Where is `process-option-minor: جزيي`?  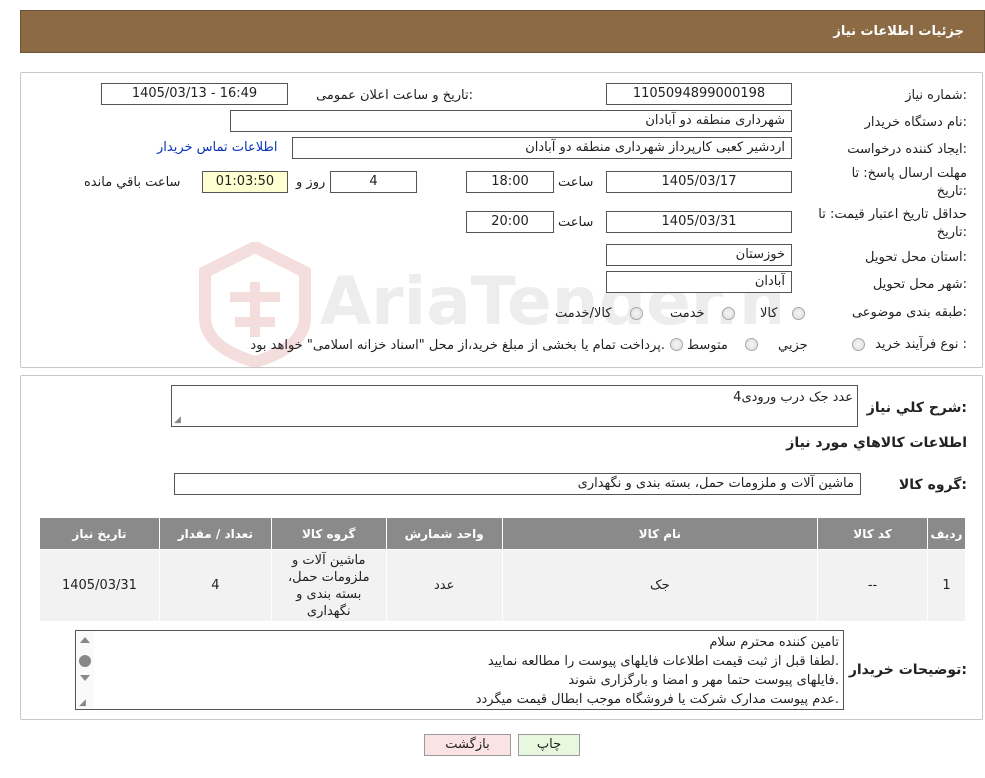 process-option-minor: جزيي is located at coordinates (793, 345).